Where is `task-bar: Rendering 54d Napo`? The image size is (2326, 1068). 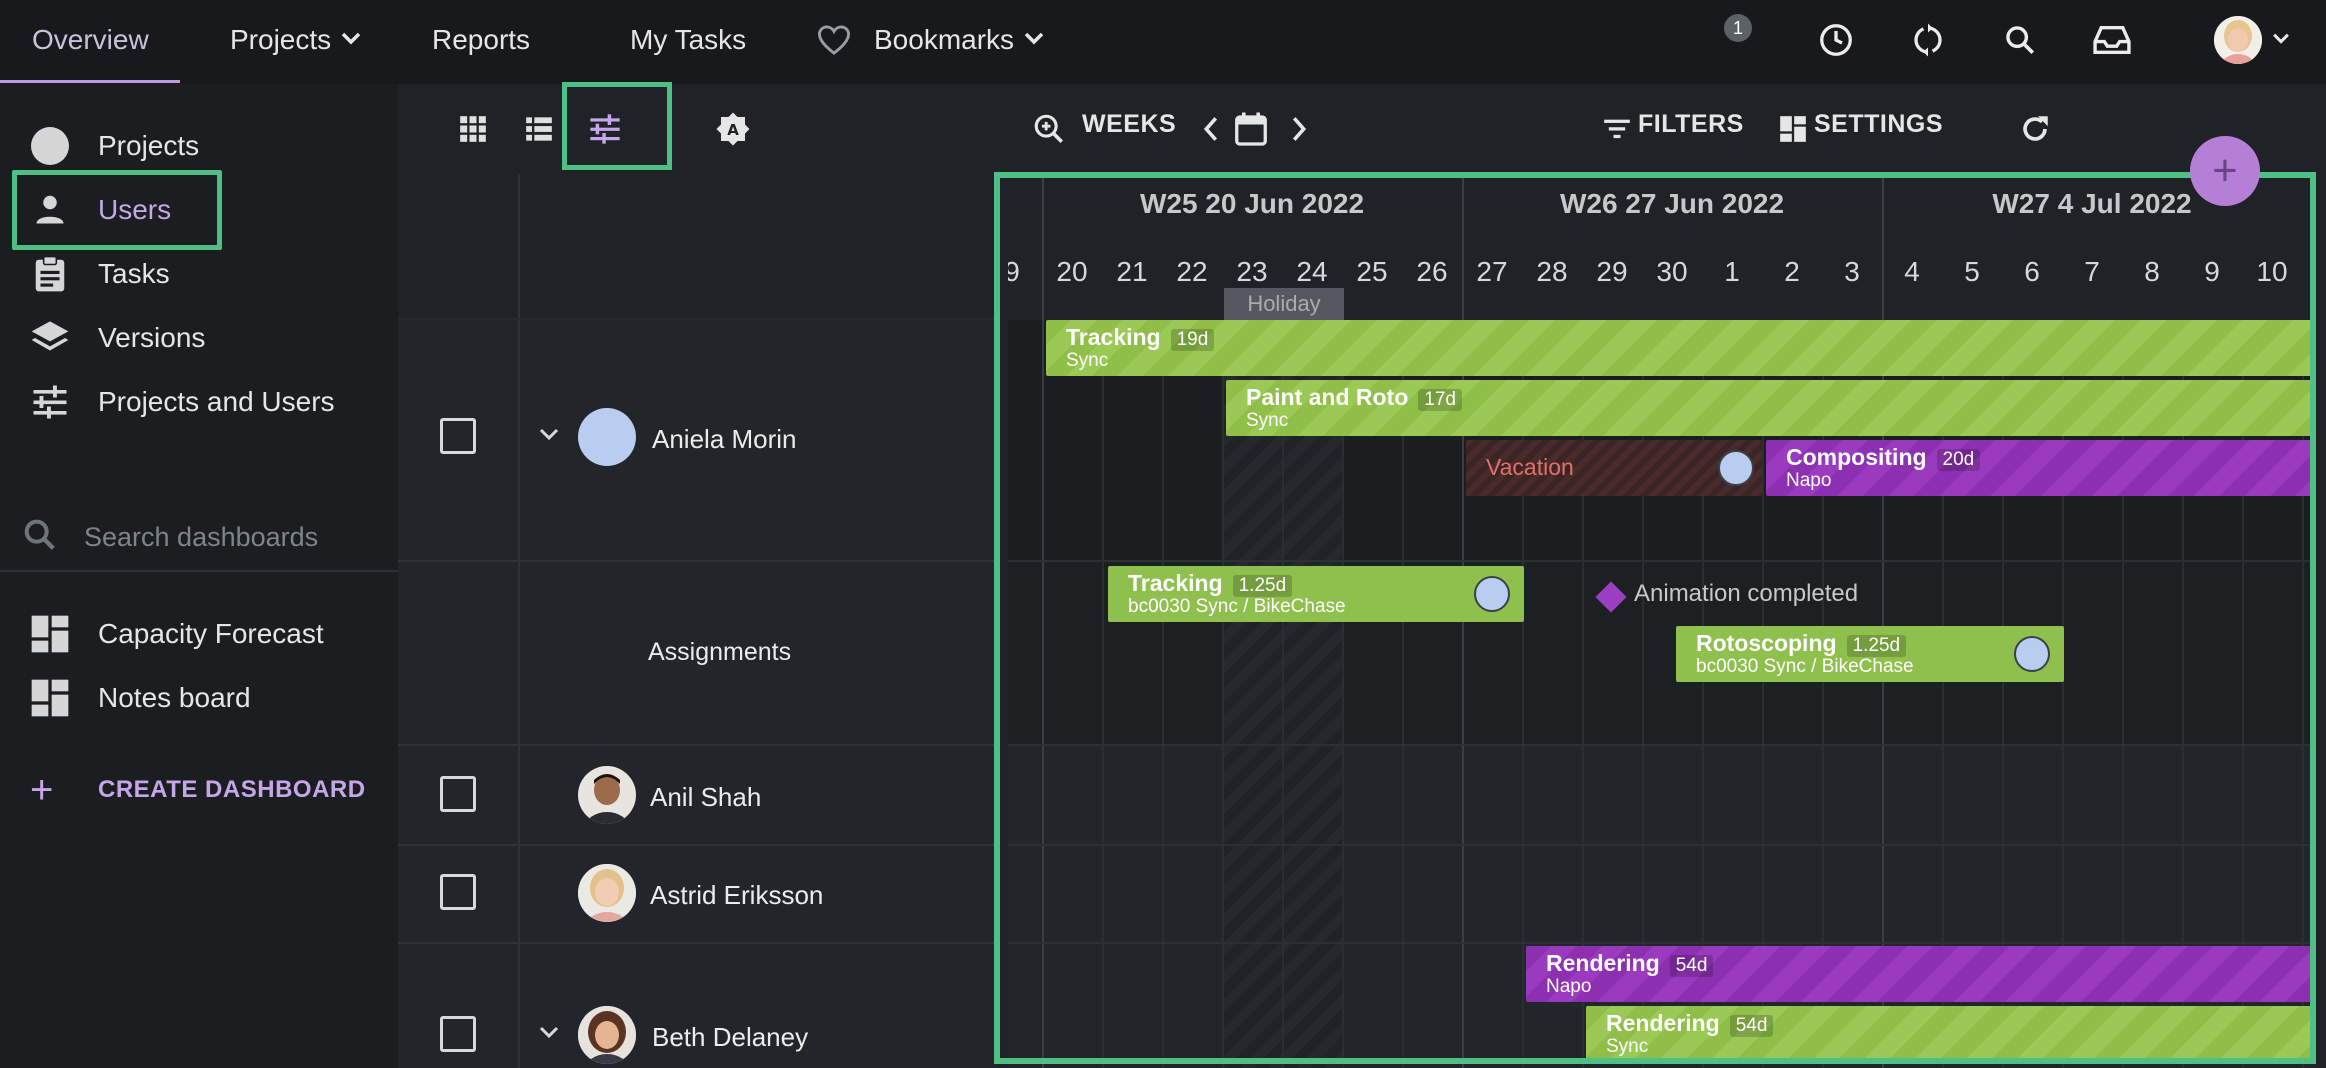 task-bar: Rendering 54d Napo is located at coordinates (1921, 974).